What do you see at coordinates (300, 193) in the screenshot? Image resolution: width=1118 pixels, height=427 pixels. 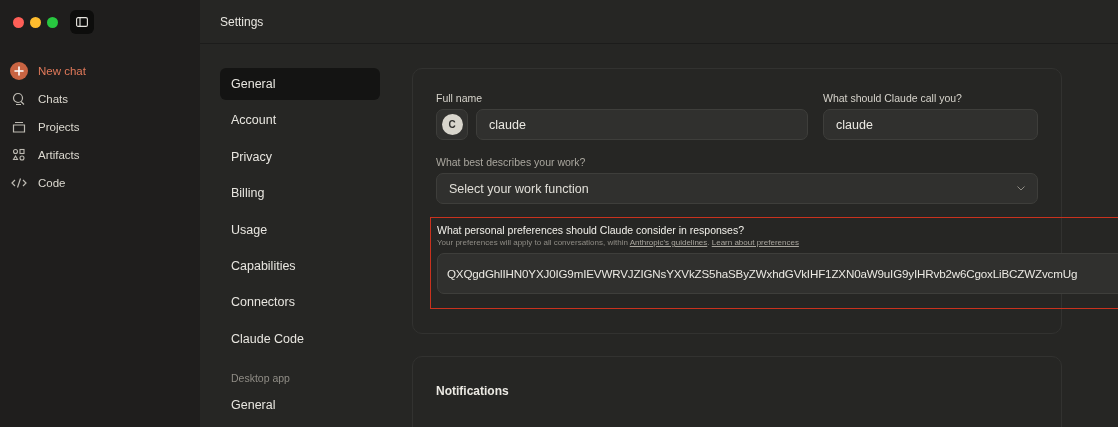 I see `settings-tab: Billing` at bounding box center [300, 193].